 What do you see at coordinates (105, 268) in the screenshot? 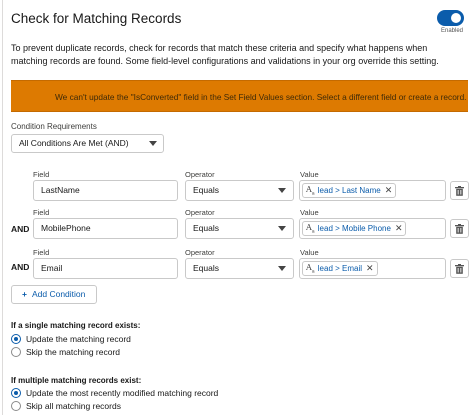
I see `condition-field-input: Email` at bounding box center [105, 268].